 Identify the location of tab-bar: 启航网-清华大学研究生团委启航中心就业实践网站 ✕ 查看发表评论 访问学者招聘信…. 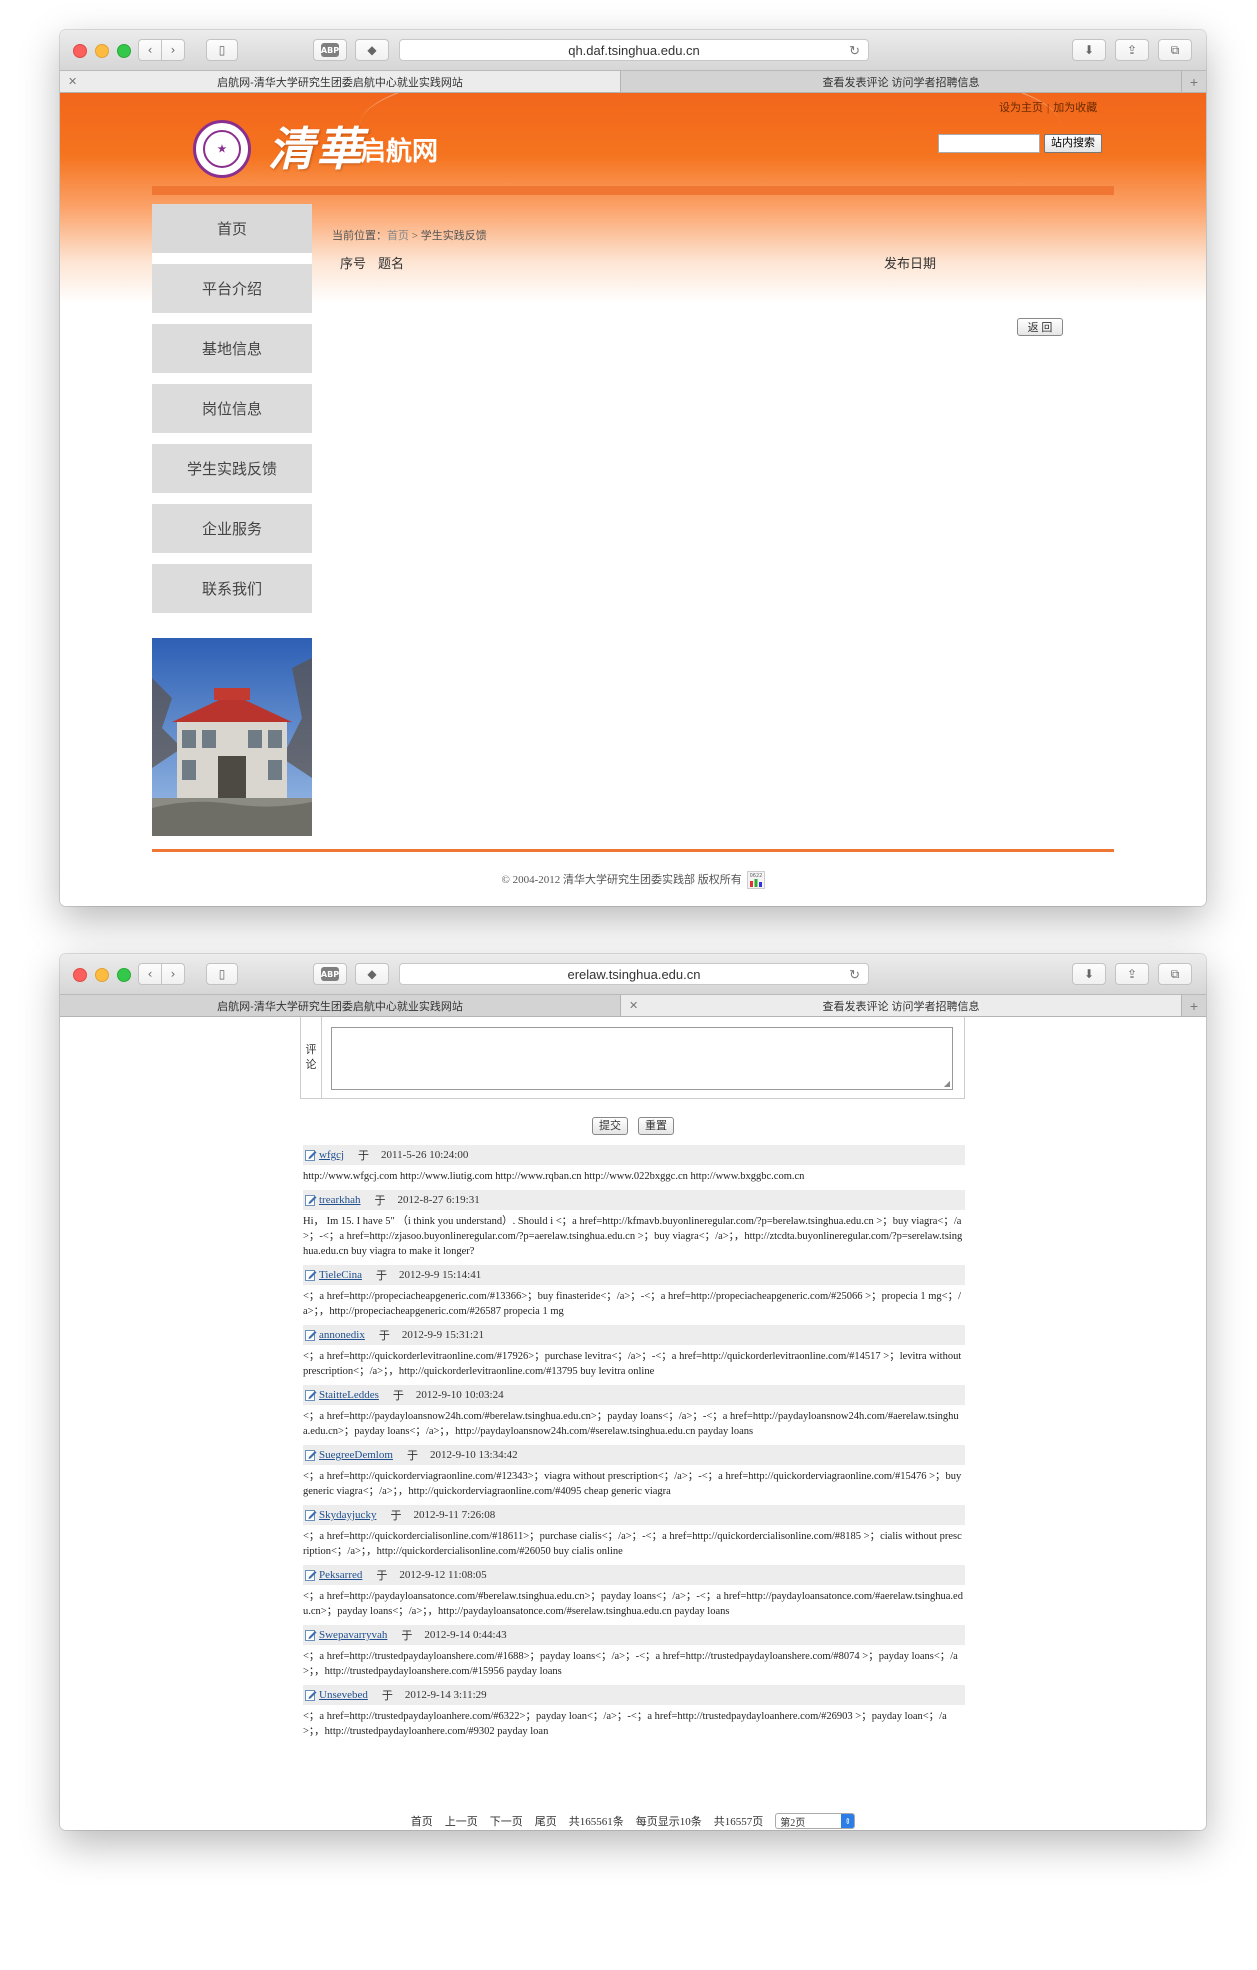
(633, 1006).